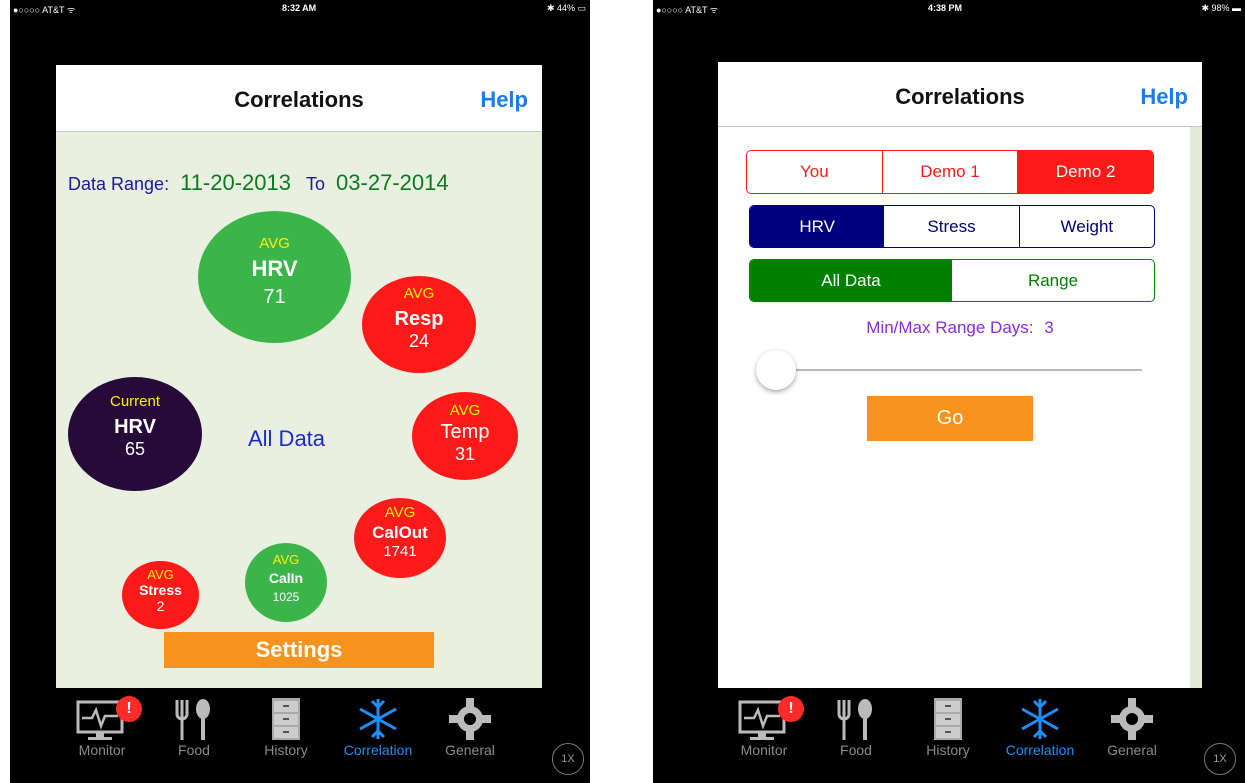 This screenshot has height=783, width=1245. What do you see at coordinates (1053, 280) in the screenshot?
I see `segment-range: Range` at bounding box center [1053, 280].